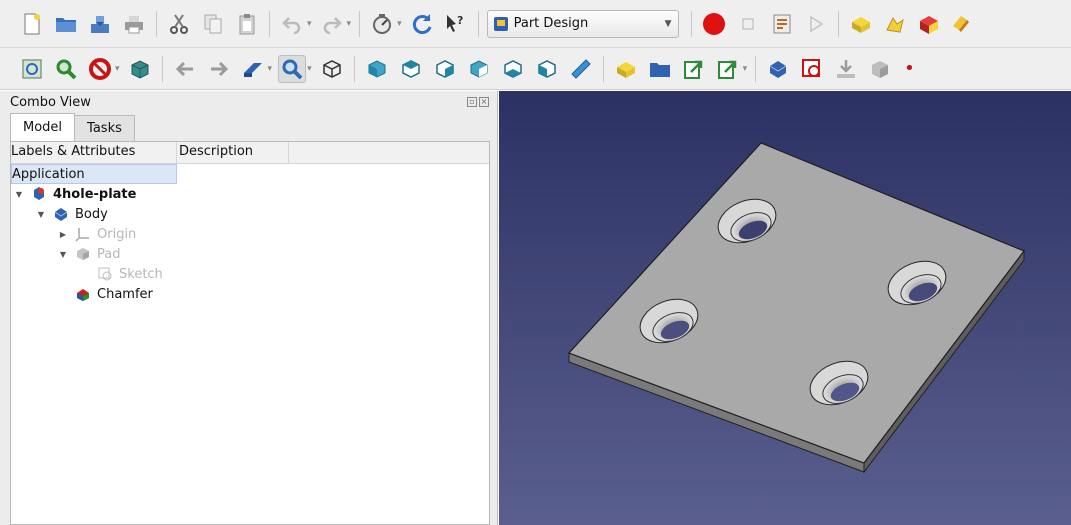  Describe the element at coordinates (382, 24) in the screenshot. I see `refresh-history-button` at that location.